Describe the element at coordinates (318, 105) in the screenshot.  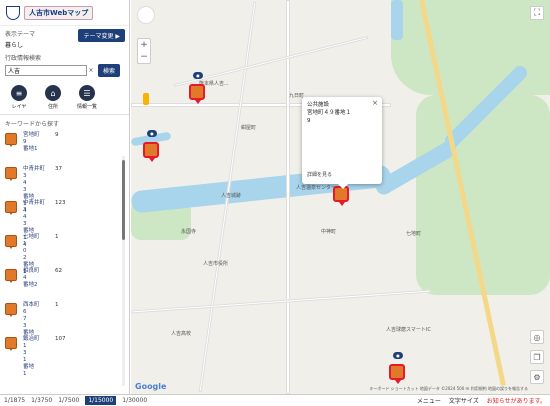
I see `popup-category: 公共施設` at that location.